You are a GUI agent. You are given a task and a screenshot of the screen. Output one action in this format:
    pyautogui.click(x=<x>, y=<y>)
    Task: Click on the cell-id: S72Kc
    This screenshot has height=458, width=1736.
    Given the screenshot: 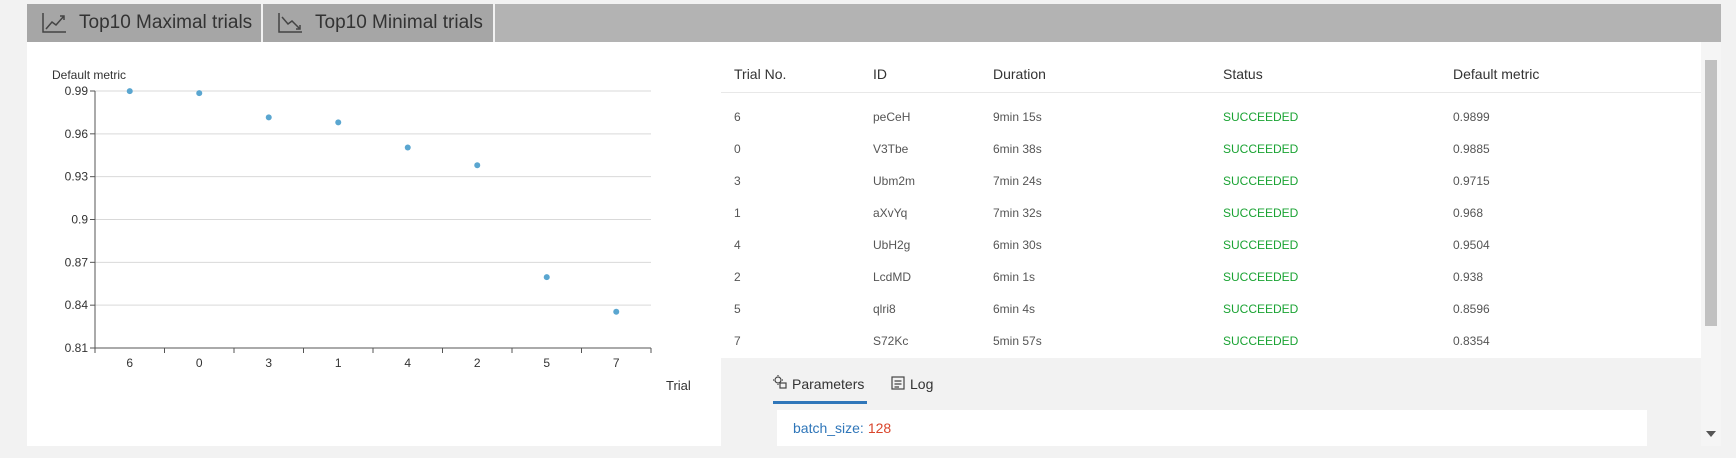 What is the action you would take?
    pyautogui.click(x=891, y=341)
    